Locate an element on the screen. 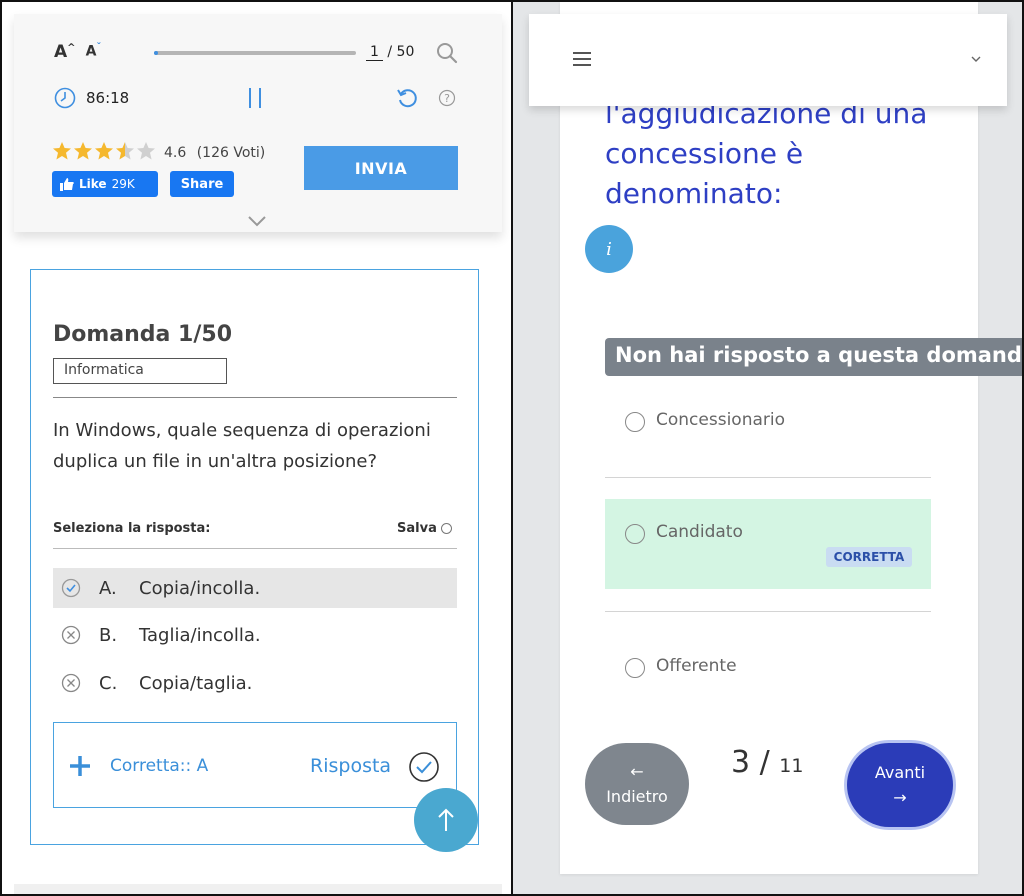  rating-votes: (126 Voti) is located at coordinates (231, 153).